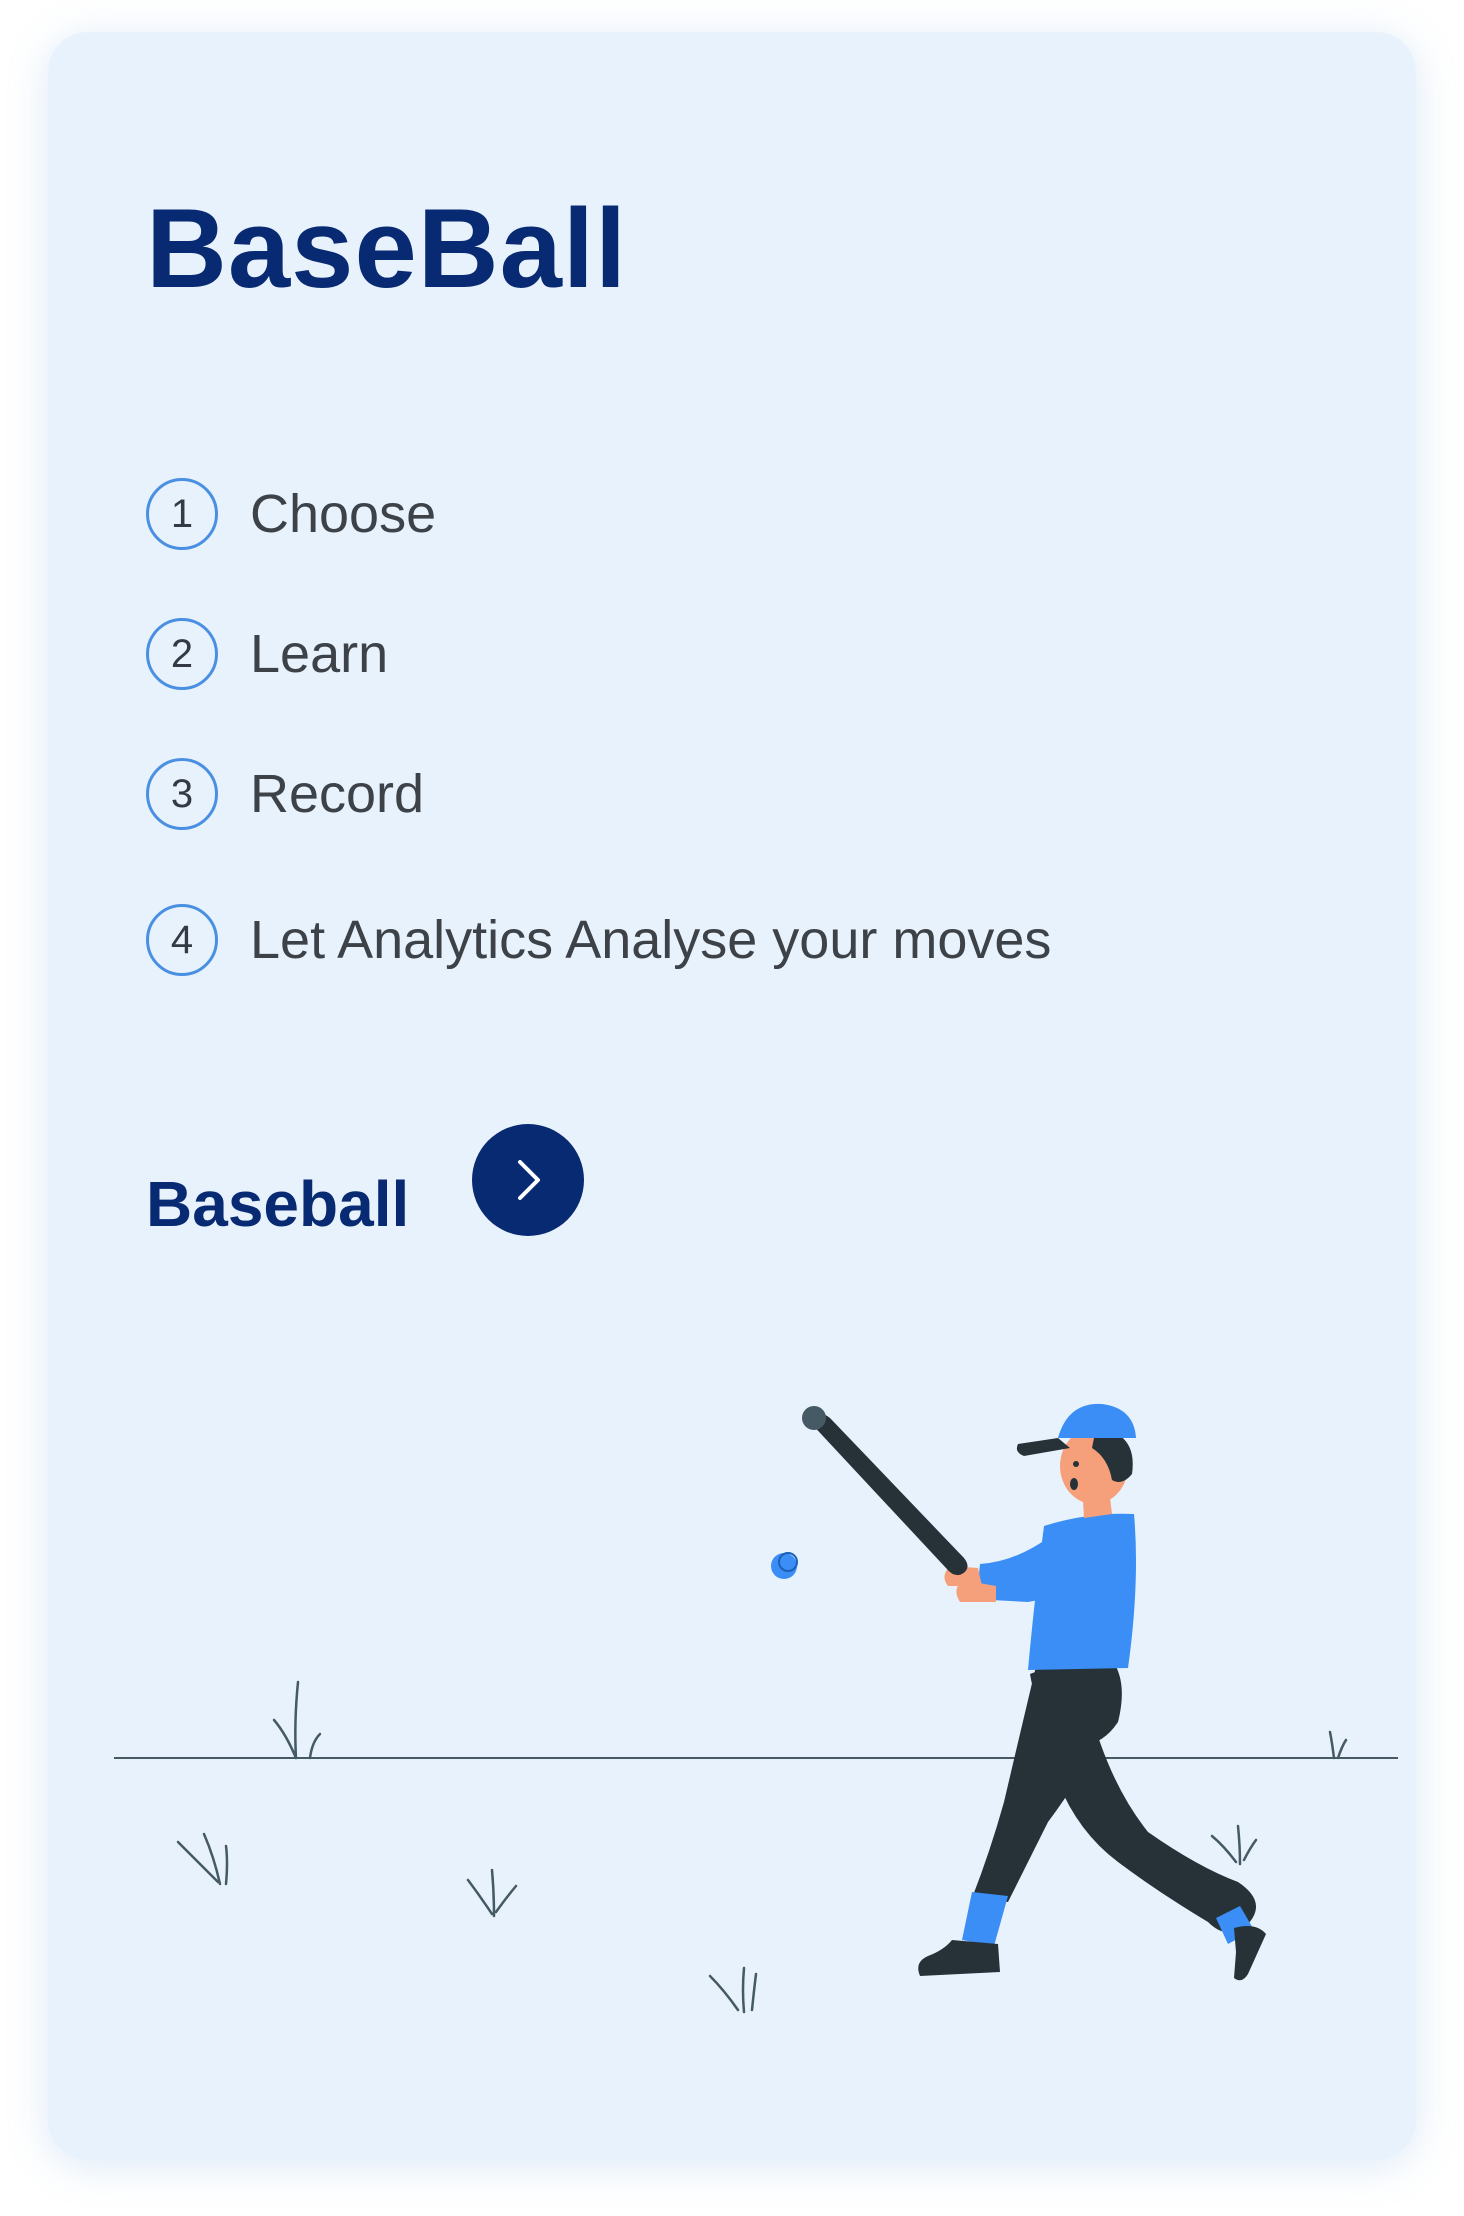 This screenshot has height=2216, width=1464. Describe the element at coordinates (651, 940) in the screenshot. I see `step-label: Let Analytics Analyse your moves` at that location.